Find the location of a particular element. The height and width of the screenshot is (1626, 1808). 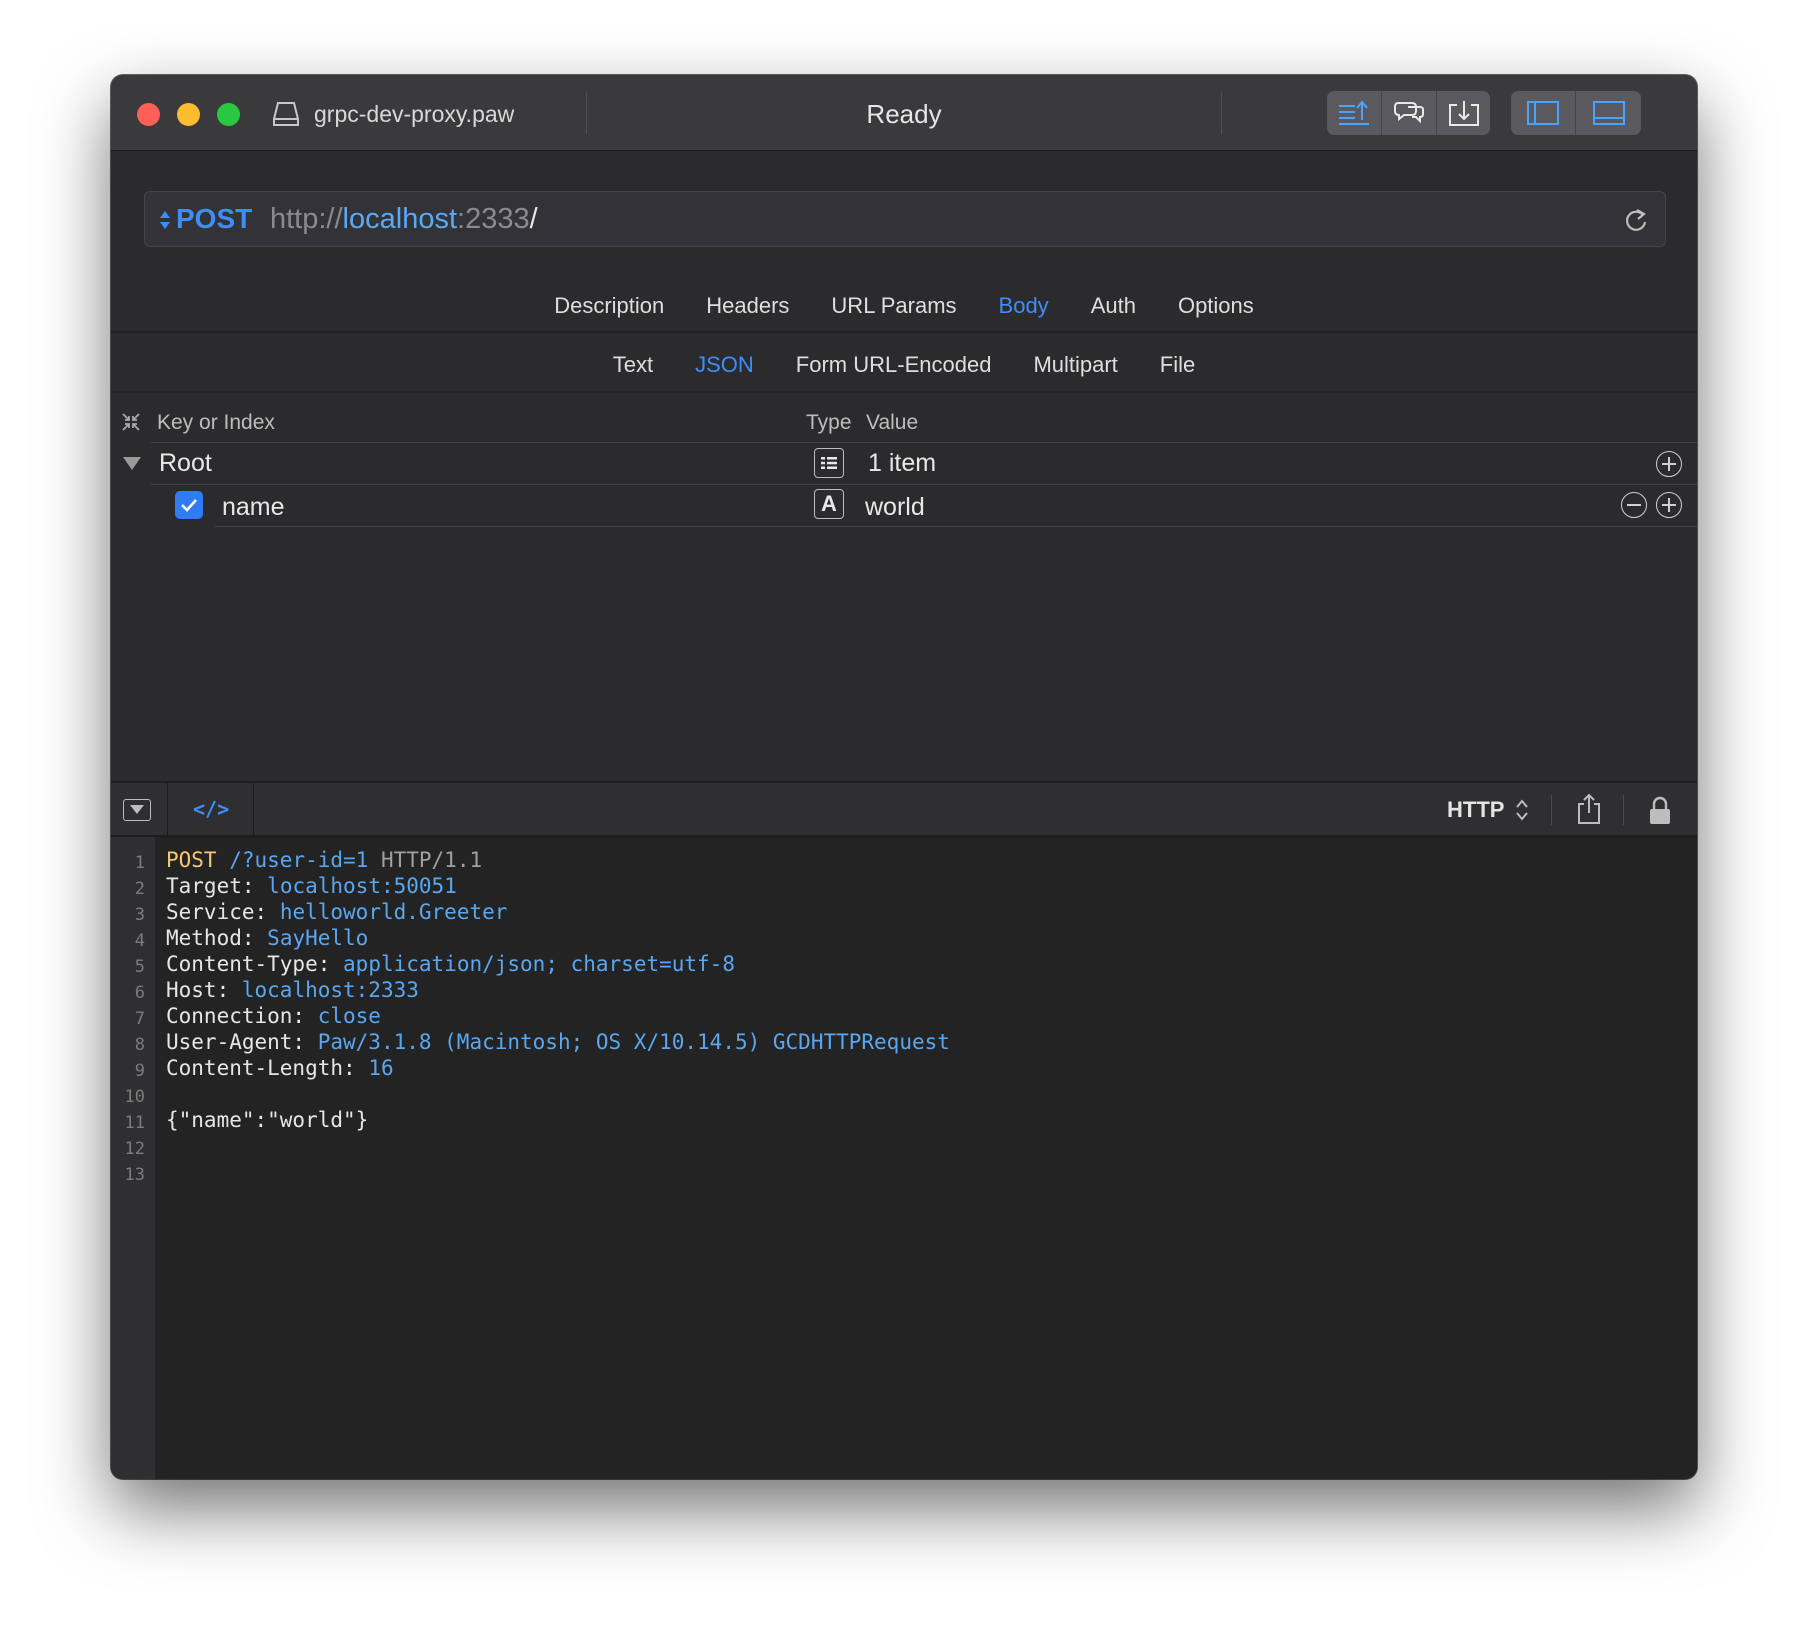

preview-toolbar: </> HTTP is located at coordinates (904, 809).